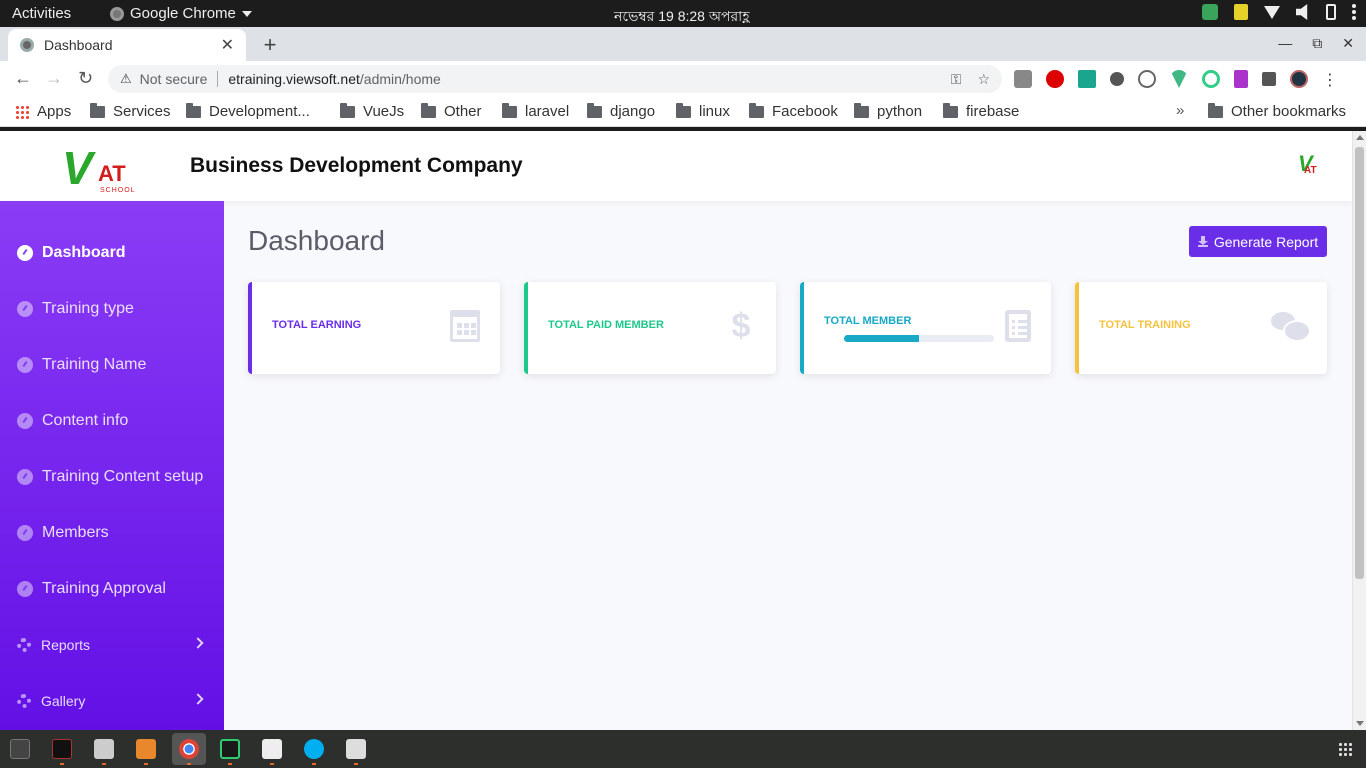 This screenshot has width=1366, height=768. What do you see at coordinates (314, 749) in the screenshot?
I see `skype-icon` at bounding box center [314, 749].